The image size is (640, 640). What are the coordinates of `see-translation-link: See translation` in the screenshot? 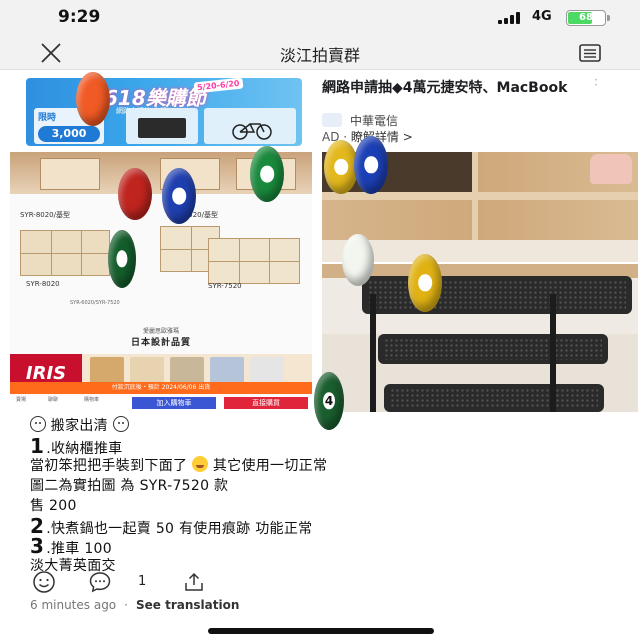 It's located at (187, 605).